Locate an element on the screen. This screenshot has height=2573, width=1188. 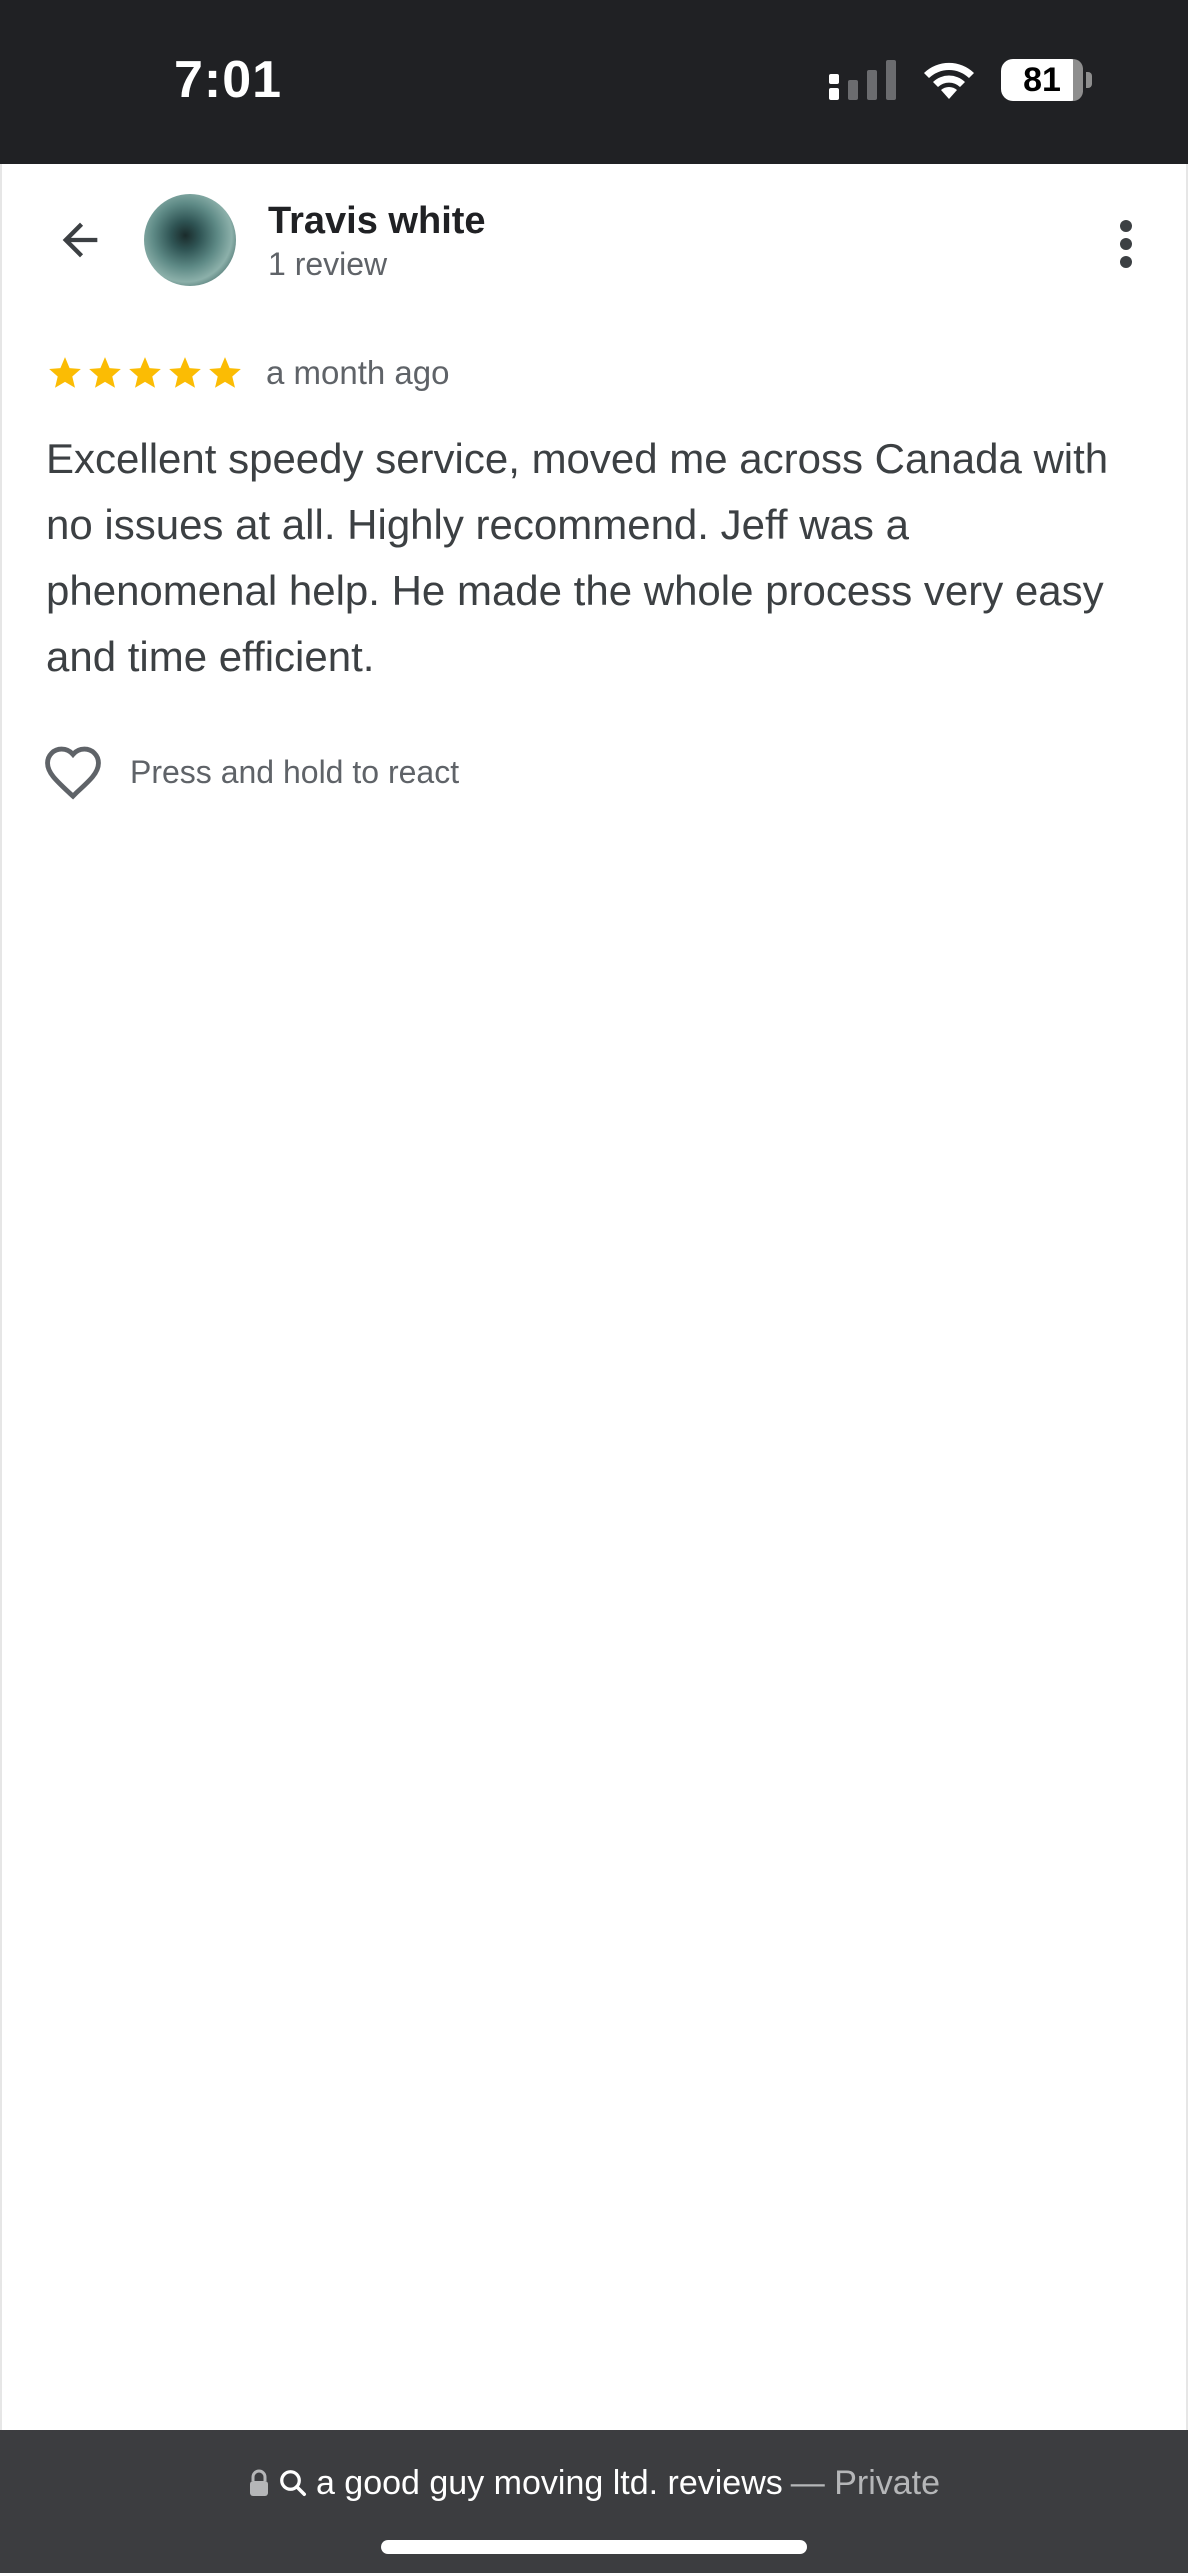
react-label: Press and hold to react is located at coordinates (295, 771).